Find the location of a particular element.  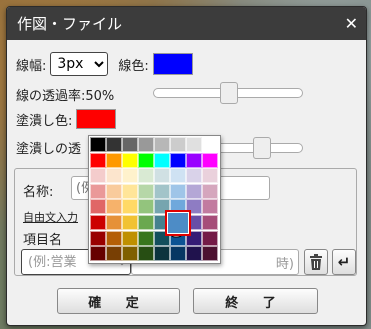

fill-opacity-slider-handle is located at coordinates (262, 148).